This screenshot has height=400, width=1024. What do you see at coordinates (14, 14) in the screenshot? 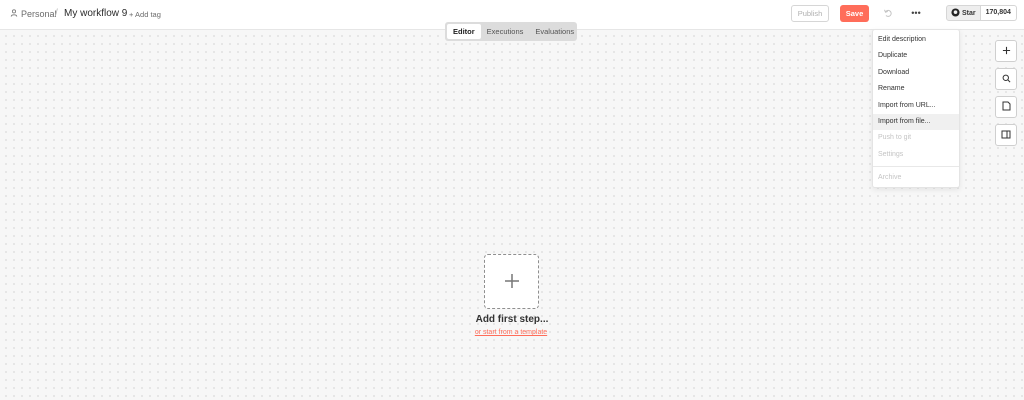
I see `user-icon` at bounding box center [14, 14].